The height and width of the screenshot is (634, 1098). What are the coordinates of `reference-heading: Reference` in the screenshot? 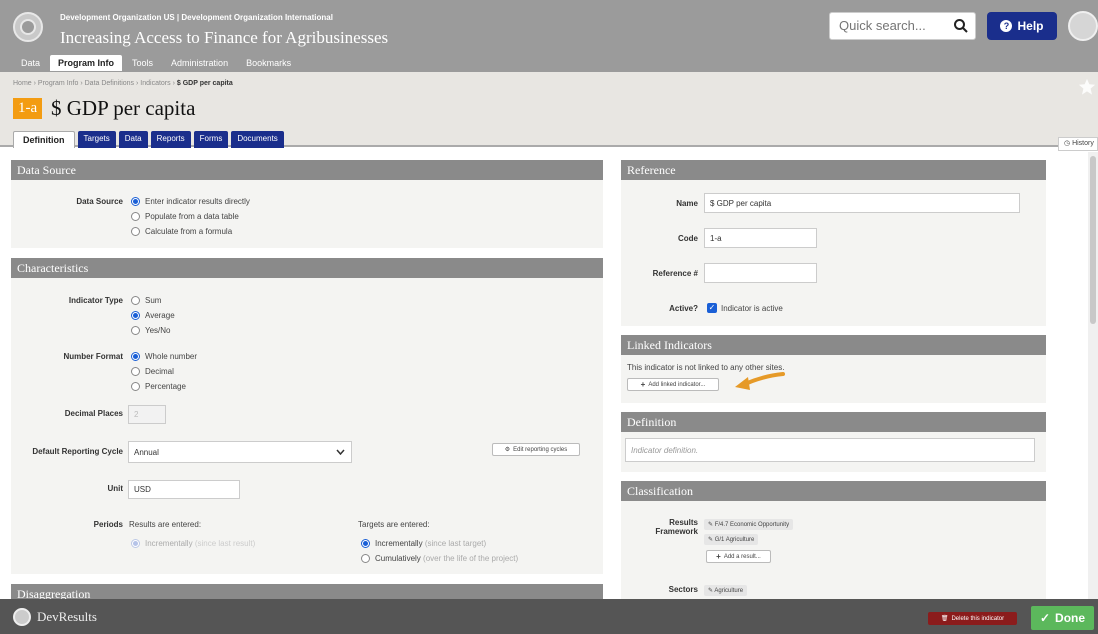 It's located at (833, 170).